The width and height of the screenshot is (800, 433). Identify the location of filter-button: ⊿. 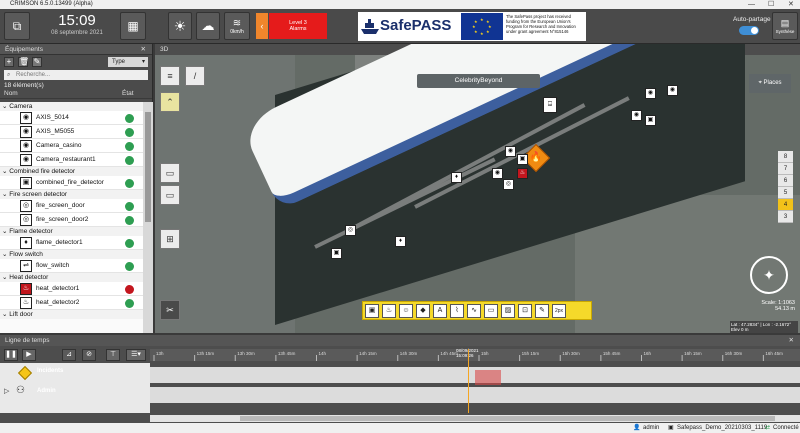
(69, 355).